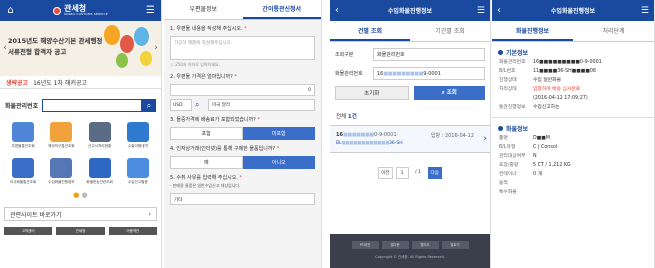 The width and height of the screenshot is (655, 268). Describe the element at coordinates (10, 10) in the screenshot. I see `home-icon: ⌂` at that location.